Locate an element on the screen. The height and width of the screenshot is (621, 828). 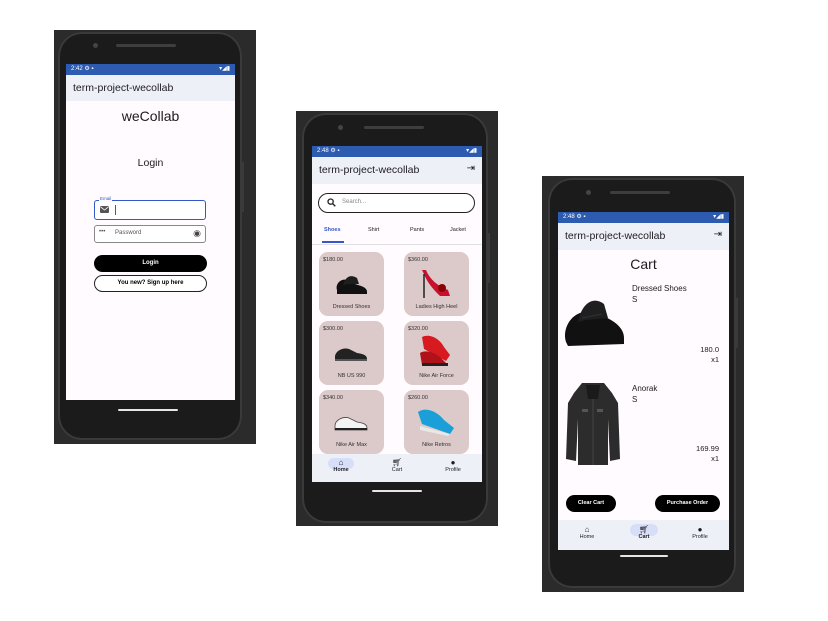
email-field-label: Email is located at coordinates (106, 198).